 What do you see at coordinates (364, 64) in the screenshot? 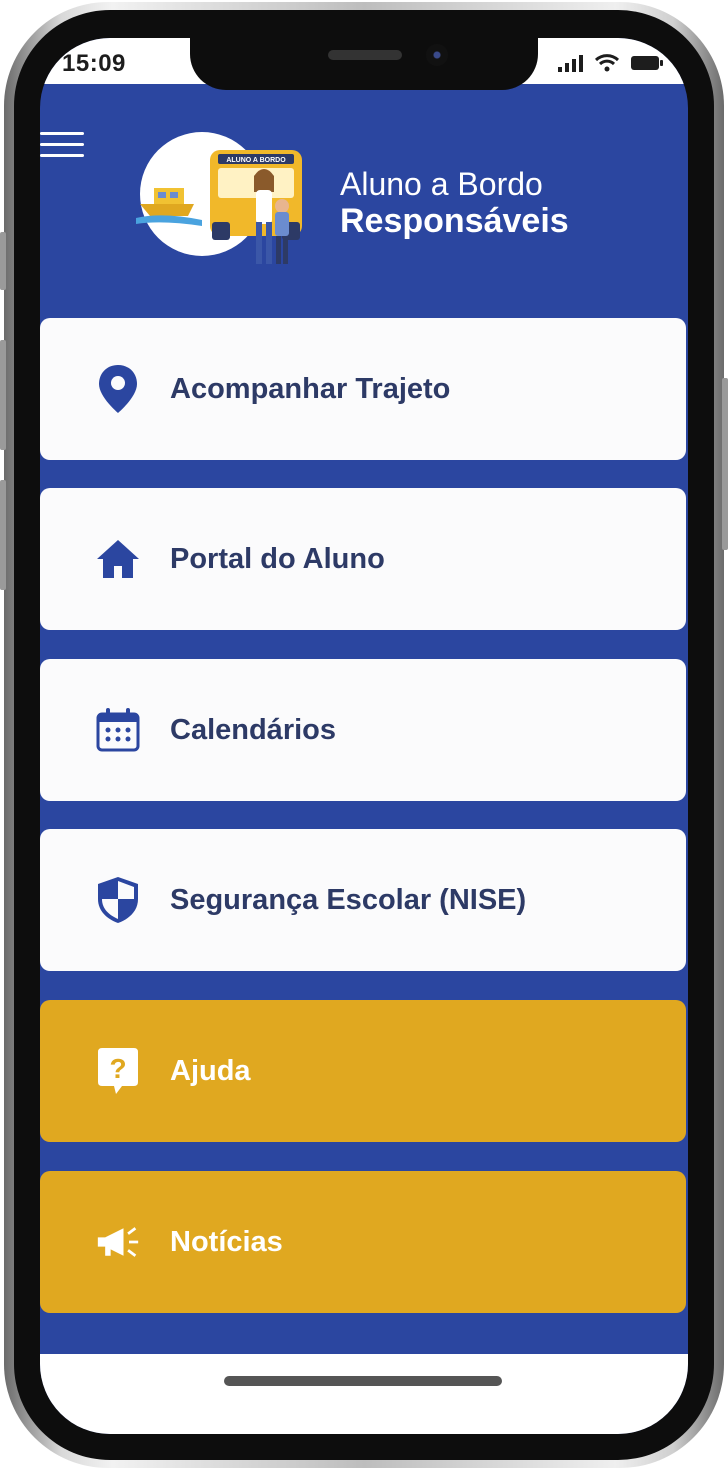
I see `notch` at bounding box center [364, 64].